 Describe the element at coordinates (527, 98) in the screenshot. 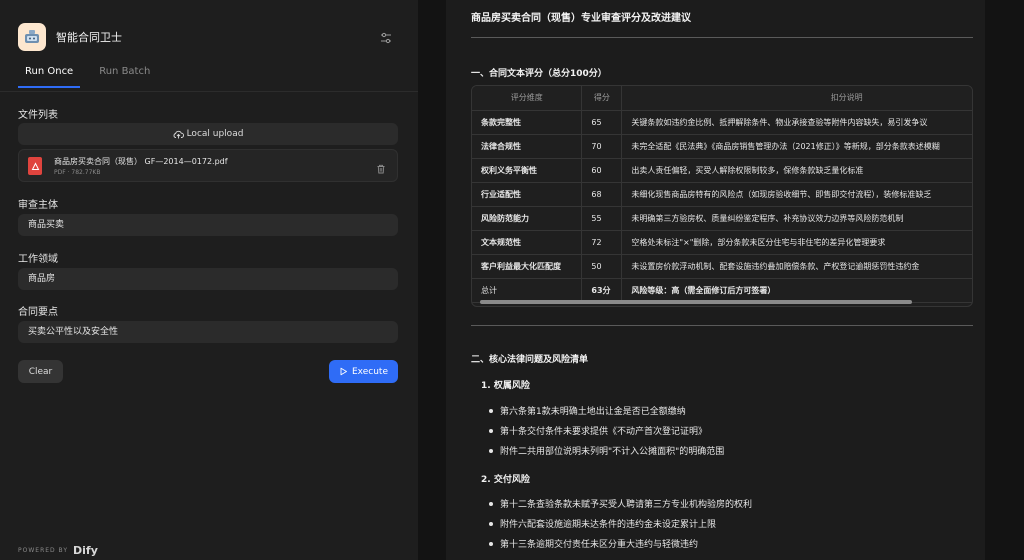

I see `table-header: 评分维度` at that location.